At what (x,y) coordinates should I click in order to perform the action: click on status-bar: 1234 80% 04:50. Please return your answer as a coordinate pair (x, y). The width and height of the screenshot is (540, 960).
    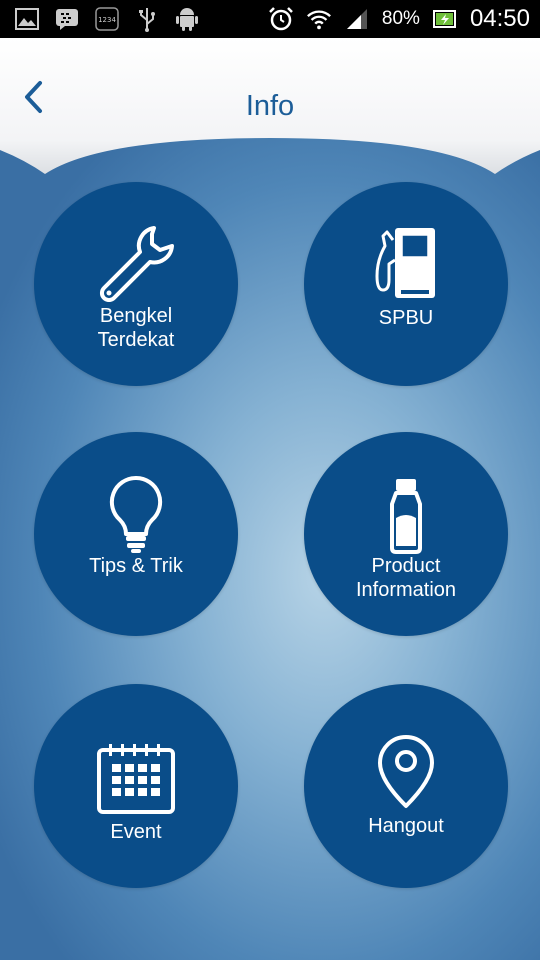
    Looking at the image, I should click on (270, 19).